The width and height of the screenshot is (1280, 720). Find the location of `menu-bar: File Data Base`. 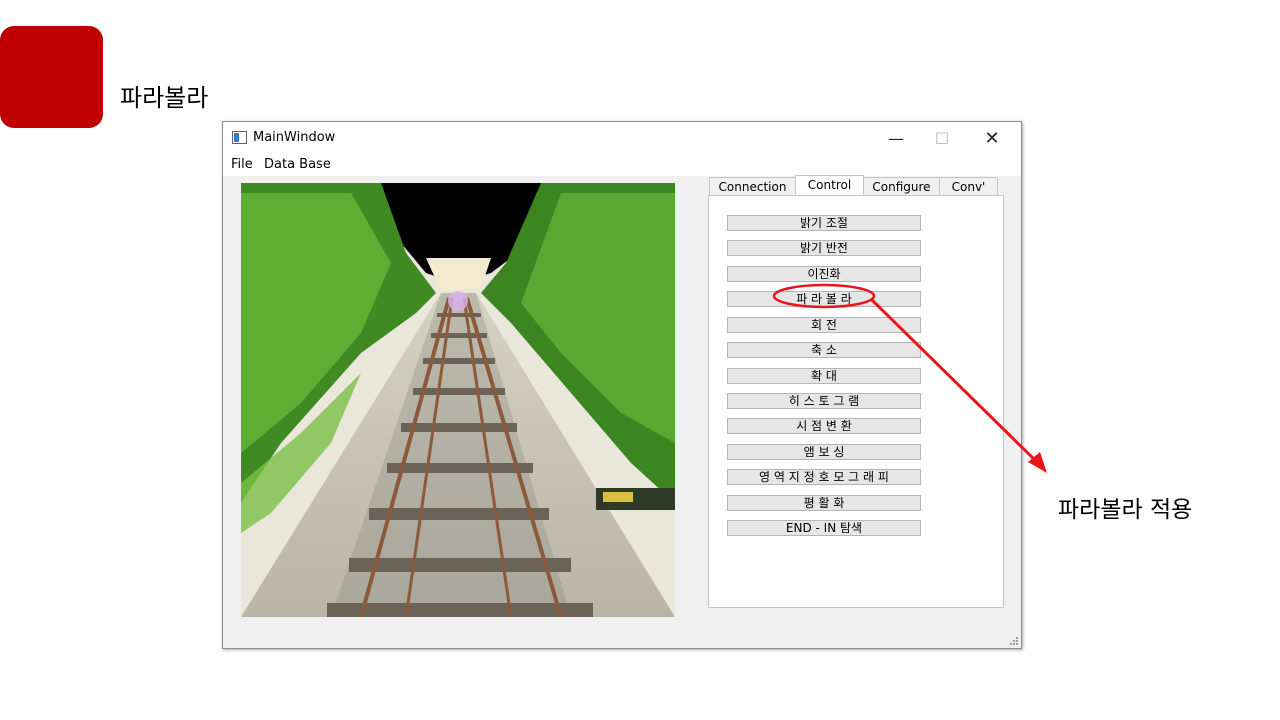

menu-bar: File Data Base is located at coordinates (622, 165).